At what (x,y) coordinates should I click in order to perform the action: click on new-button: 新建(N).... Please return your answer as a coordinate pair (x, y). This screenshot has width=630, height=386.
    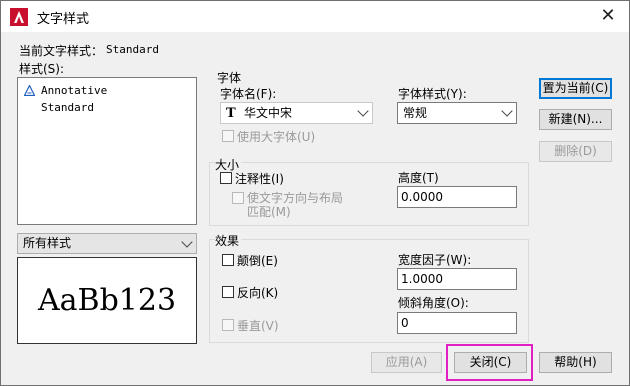
    Looking at the image, I should click on (575, 119).